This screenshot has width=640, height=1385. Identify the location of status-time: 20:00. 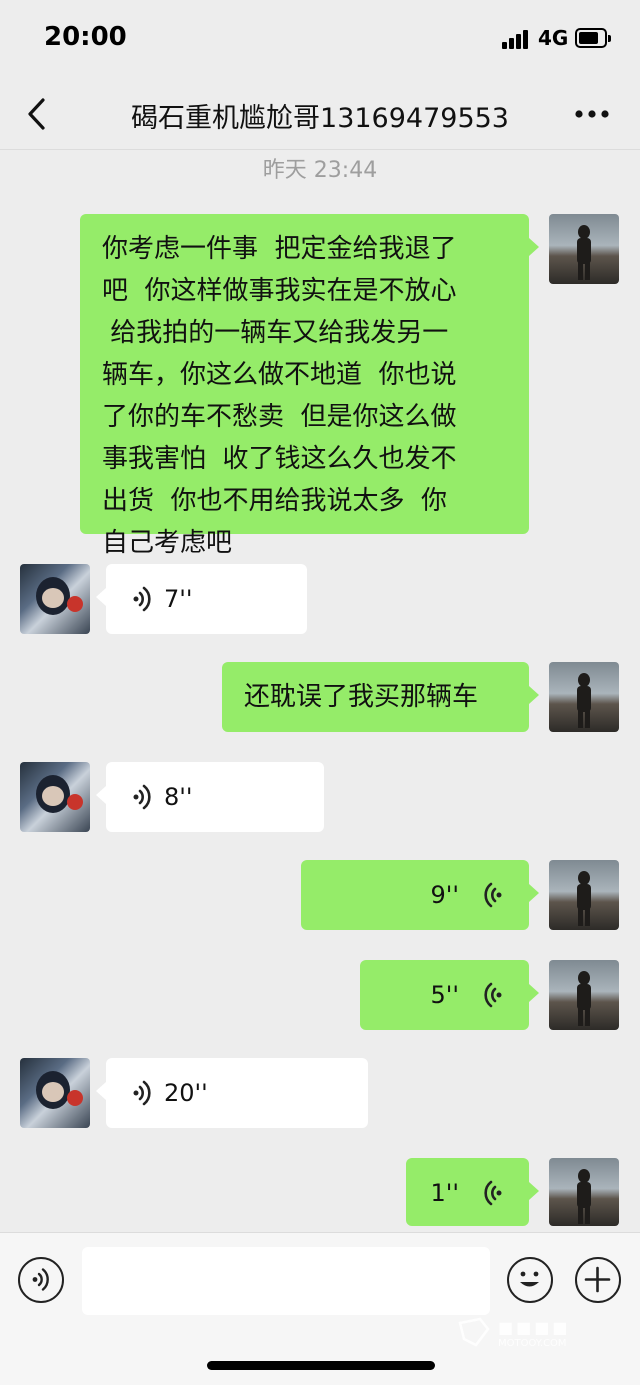
(85, 37).